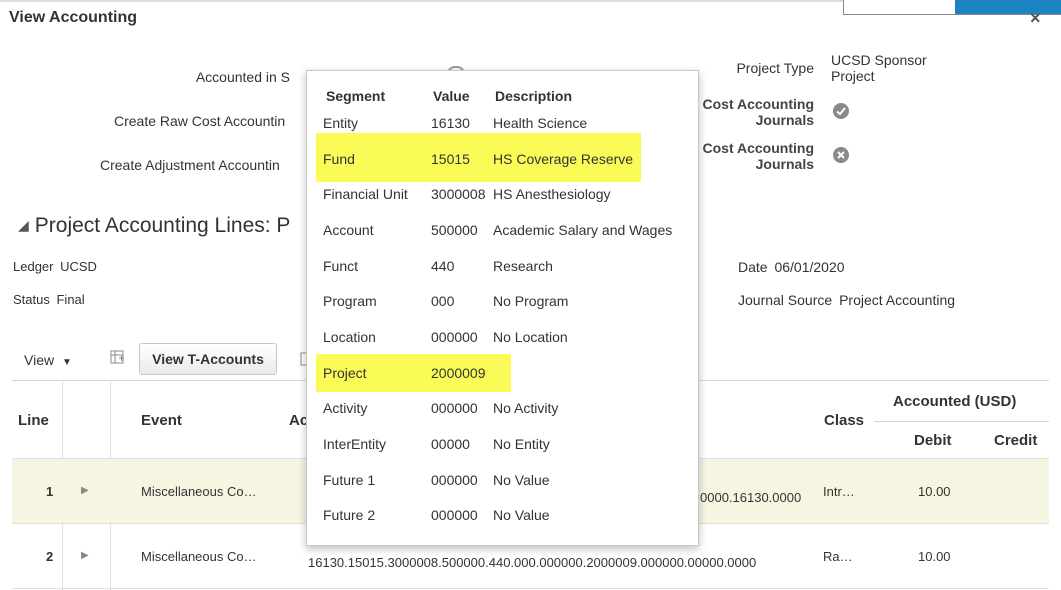  Describe the element at coordinates (753, 267) in the screenshot. I see `date-label: Date` at that location.